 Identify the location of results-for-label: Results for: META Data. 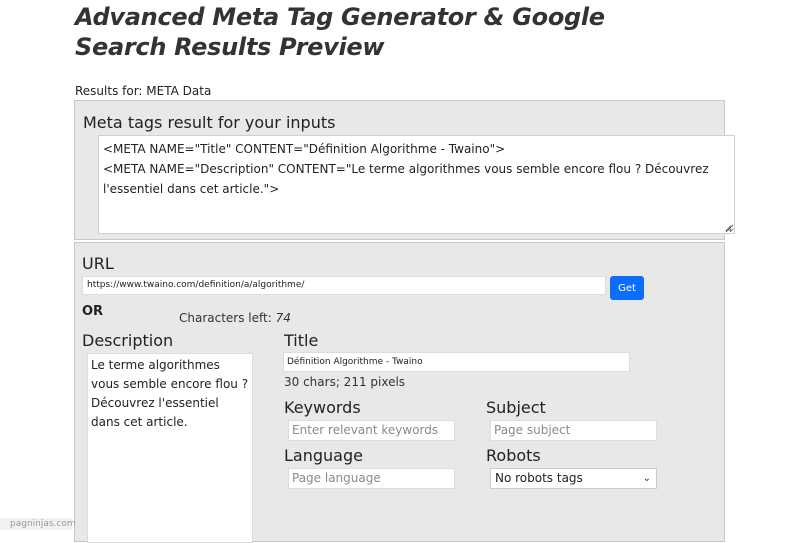
(143, 91).